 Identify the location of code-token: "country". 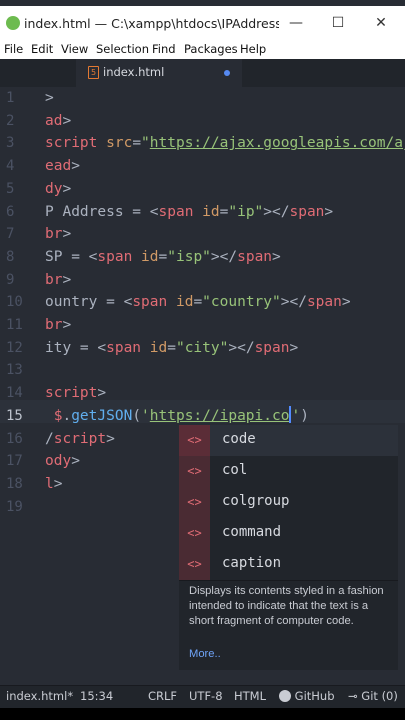
(241, 302).